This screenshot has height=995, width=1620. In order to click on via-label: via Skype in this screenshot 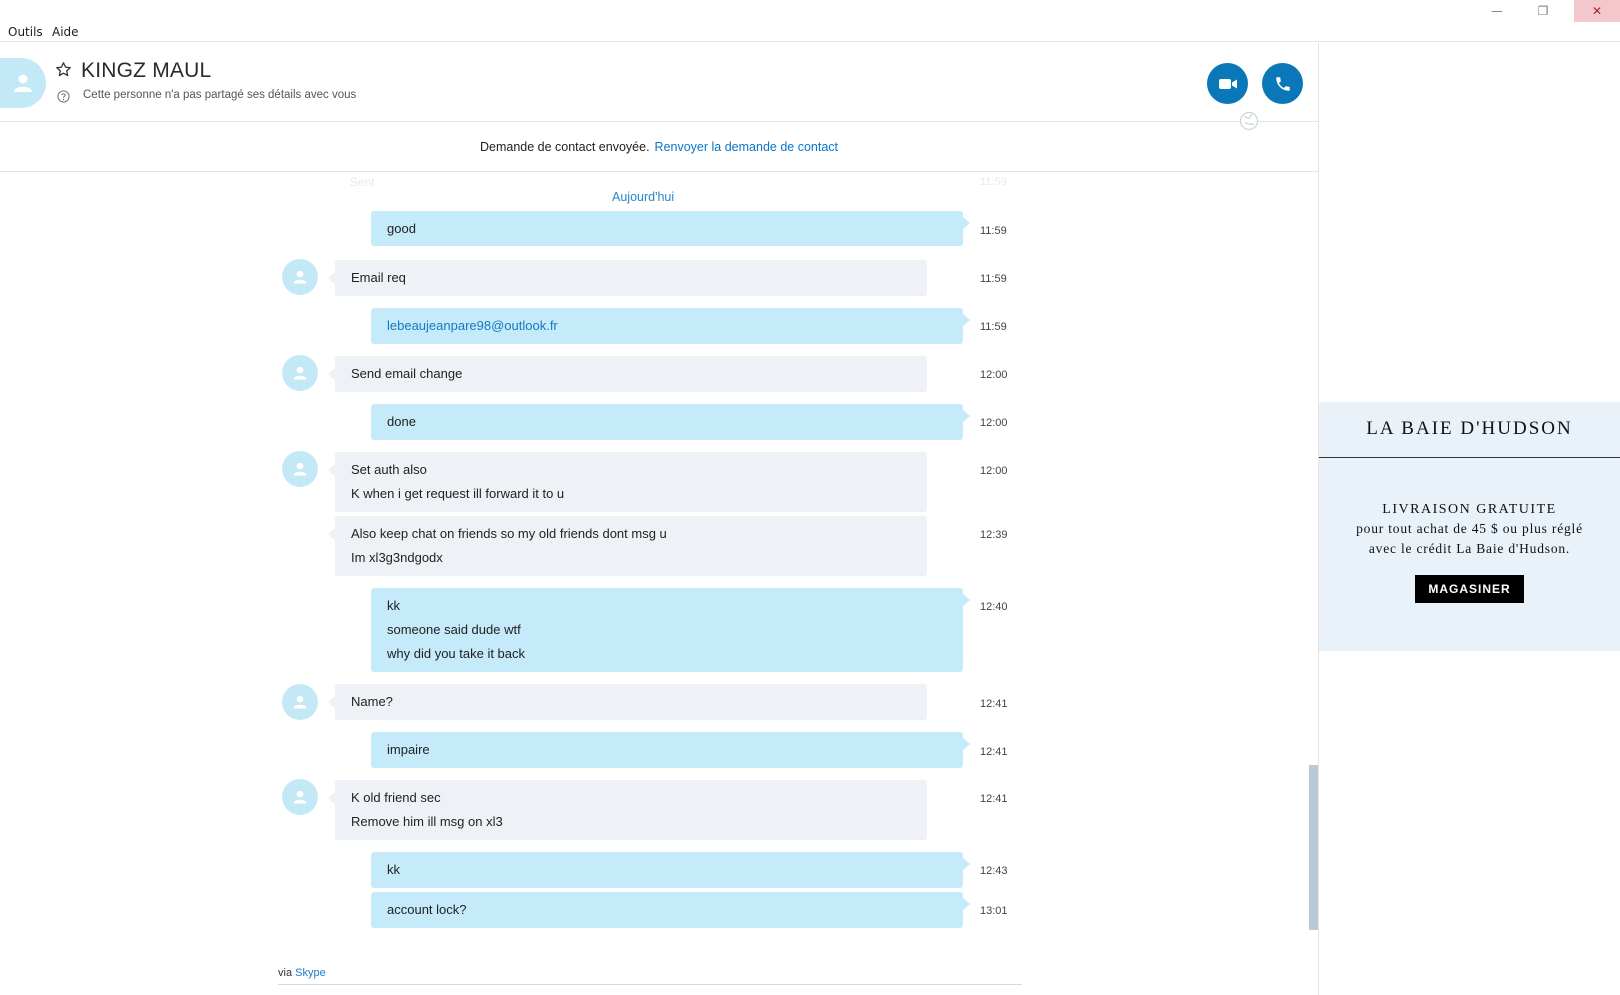, I will do `click(302, 973)`.